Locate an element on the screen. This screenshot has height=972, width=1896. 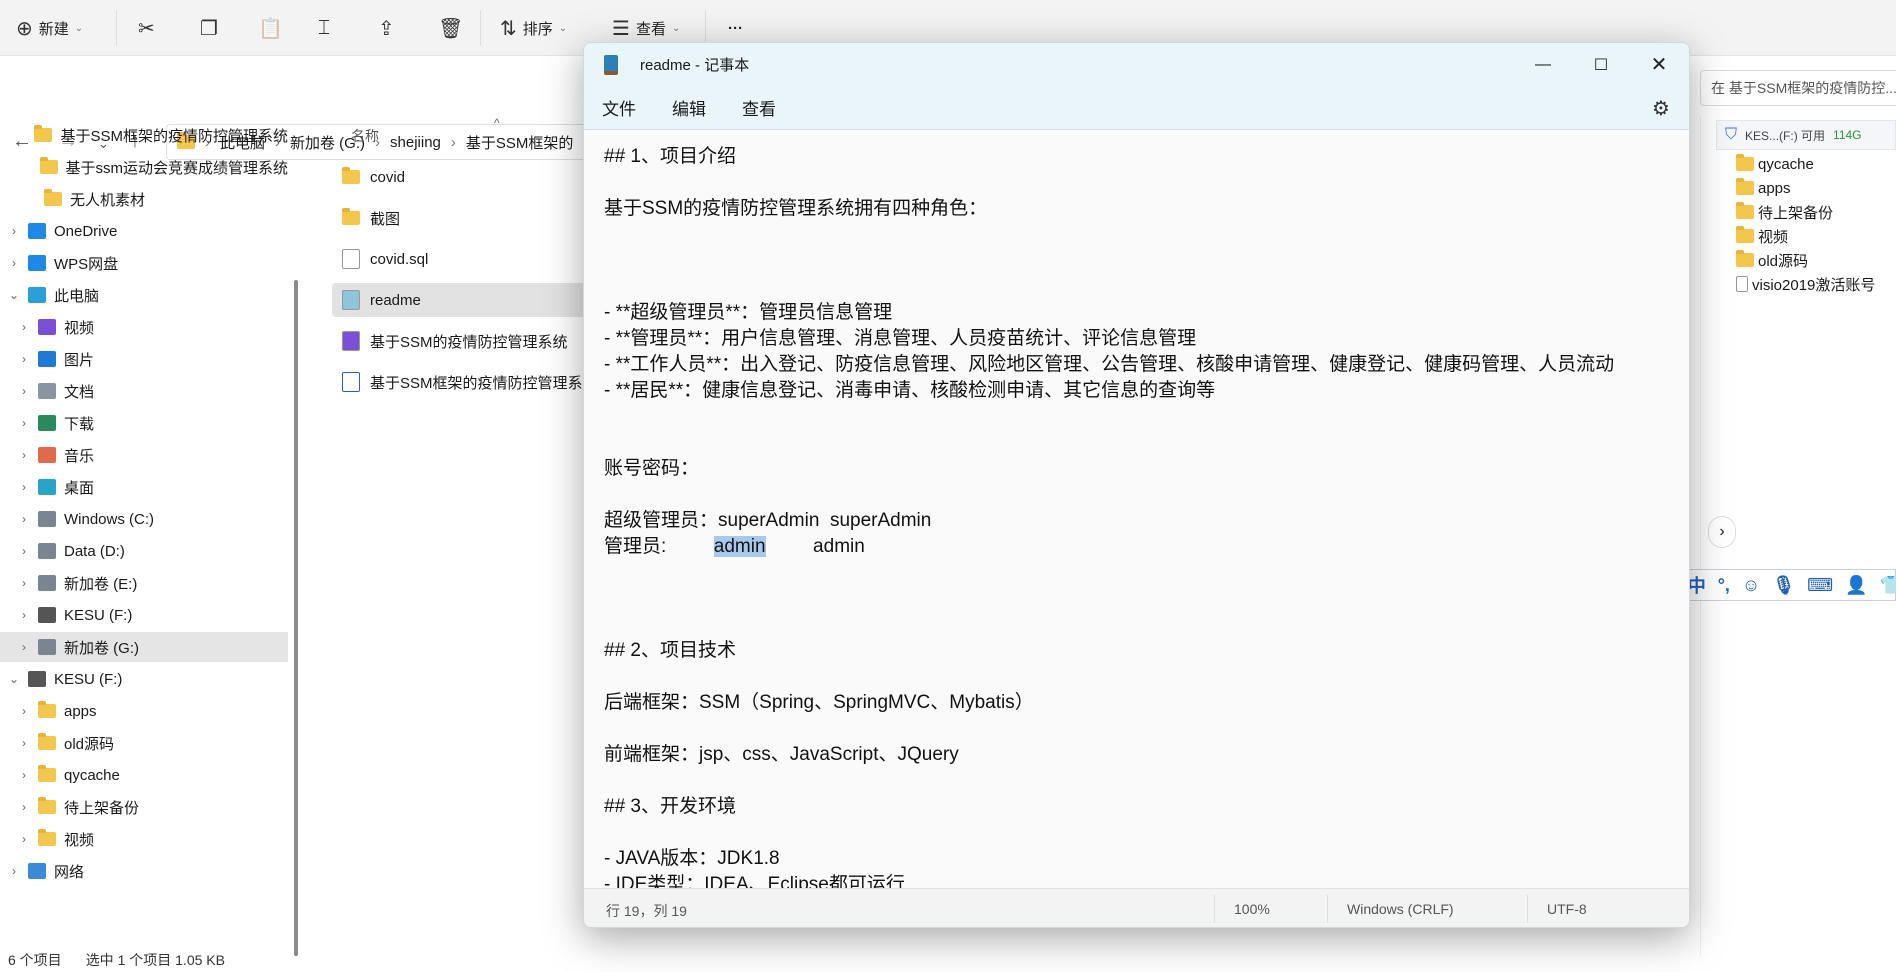
nav-item: › 待上架备份 is located at coordinates (144, 807).